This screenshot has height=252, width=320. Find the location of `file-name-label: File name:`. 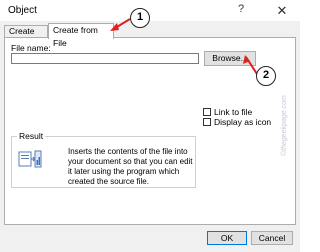

file-name-label: File name: is located at coordinates (31, 48).